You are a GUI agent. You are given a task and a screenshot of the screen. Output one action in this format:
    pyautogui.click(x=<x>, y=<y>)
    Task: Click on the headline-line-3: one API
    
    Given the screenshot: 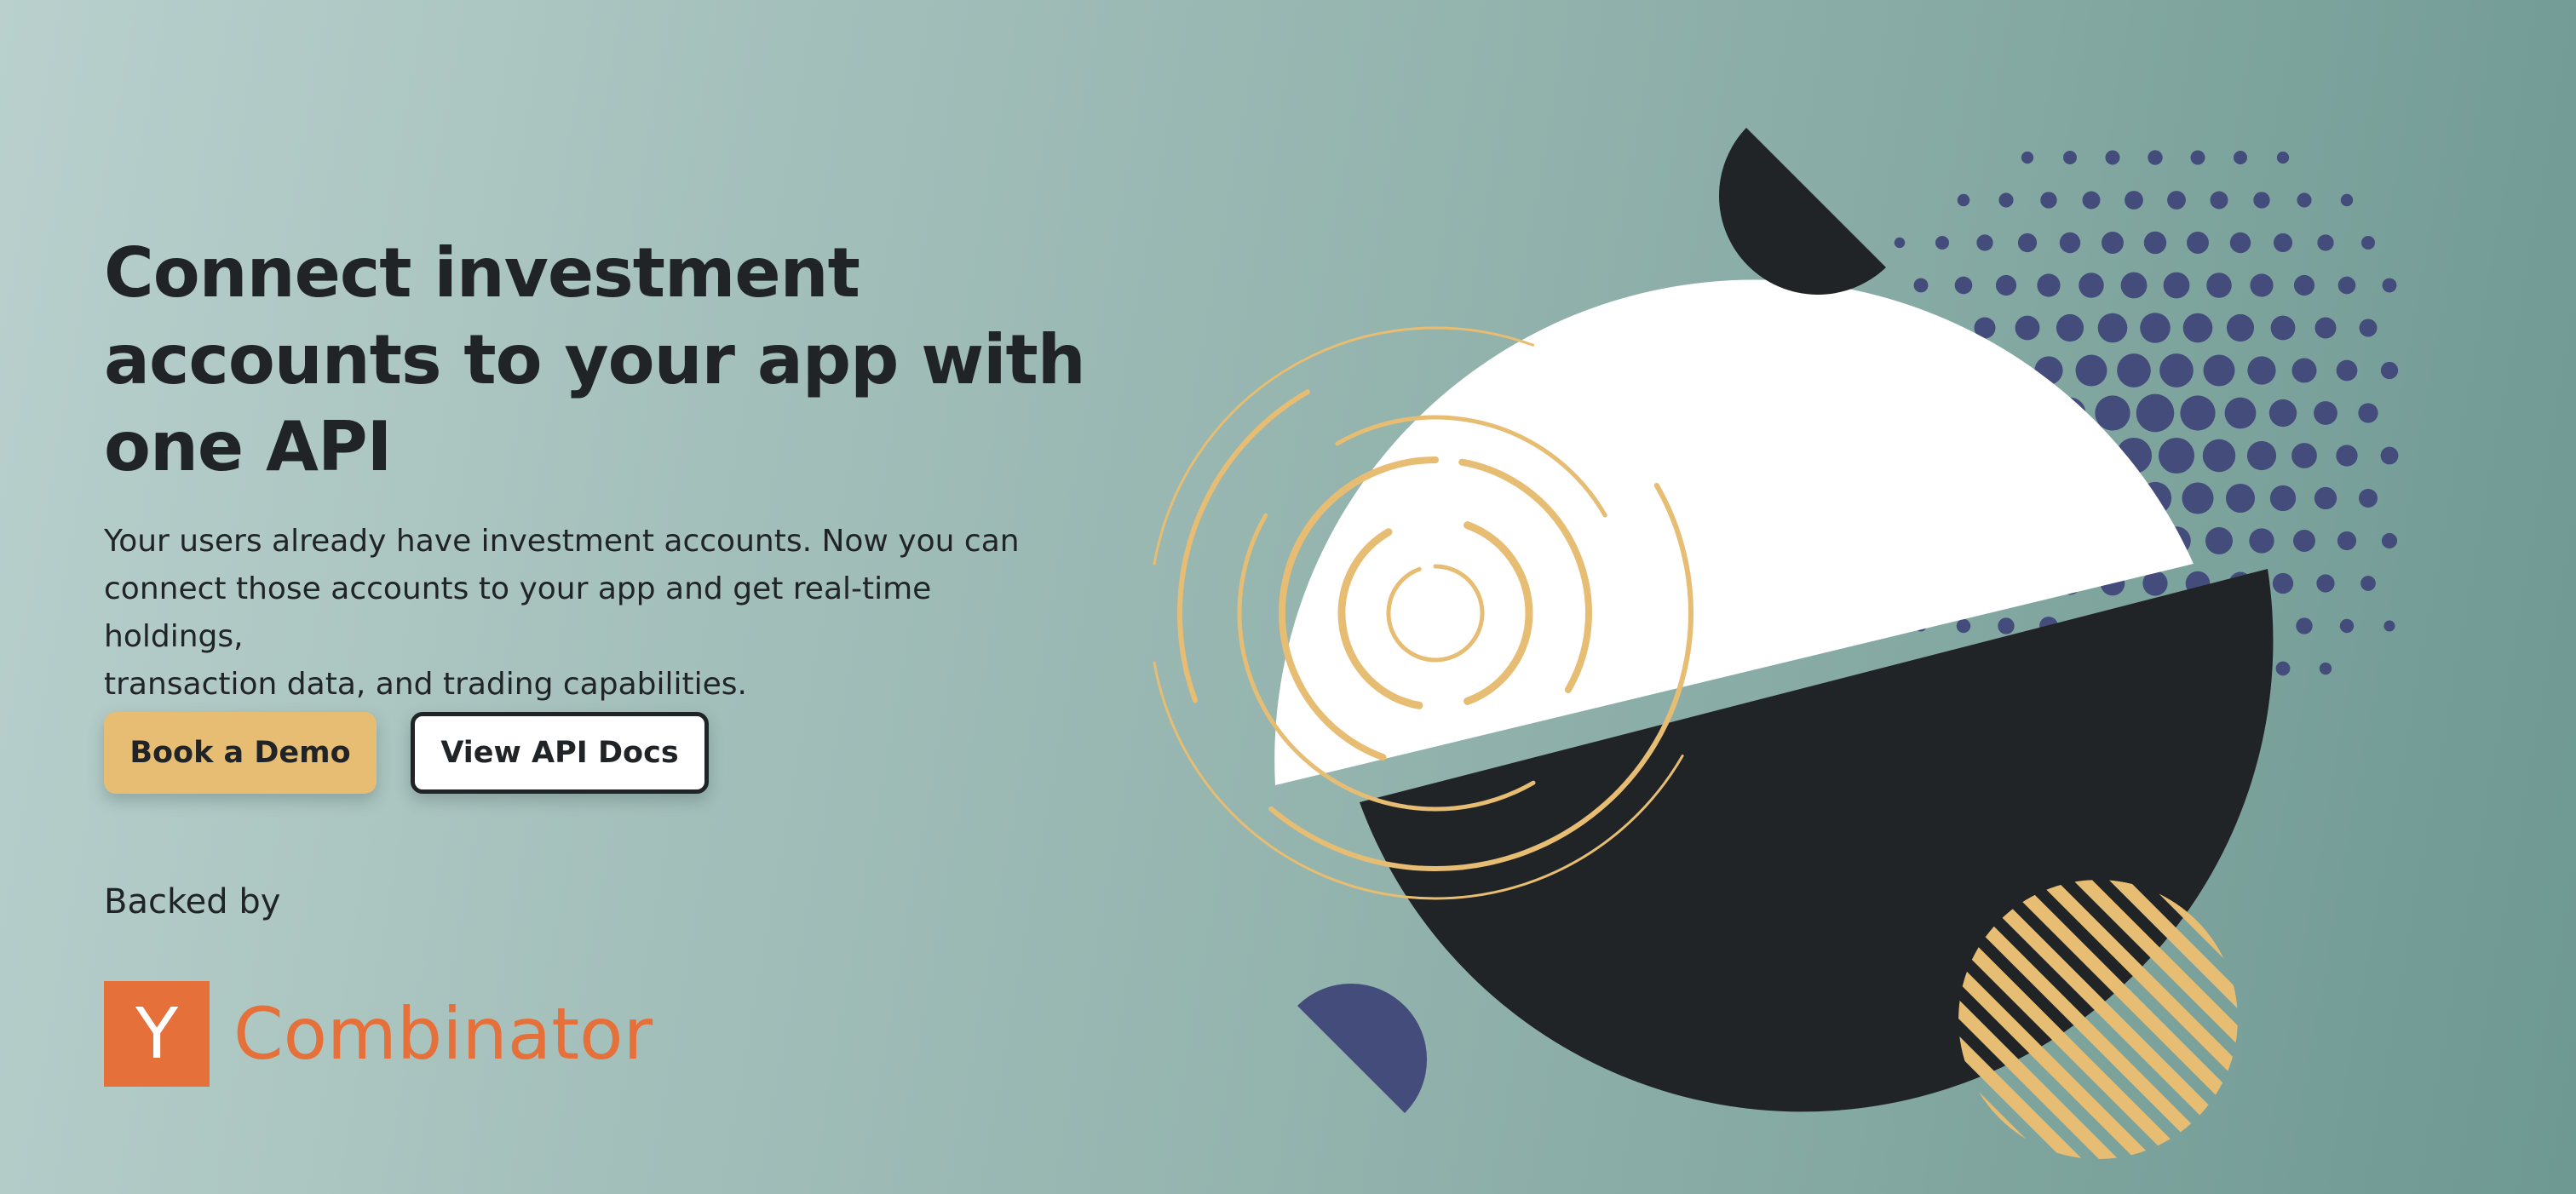 What is the action you would take?
    pyautogui.click(x=248, y=446)
    